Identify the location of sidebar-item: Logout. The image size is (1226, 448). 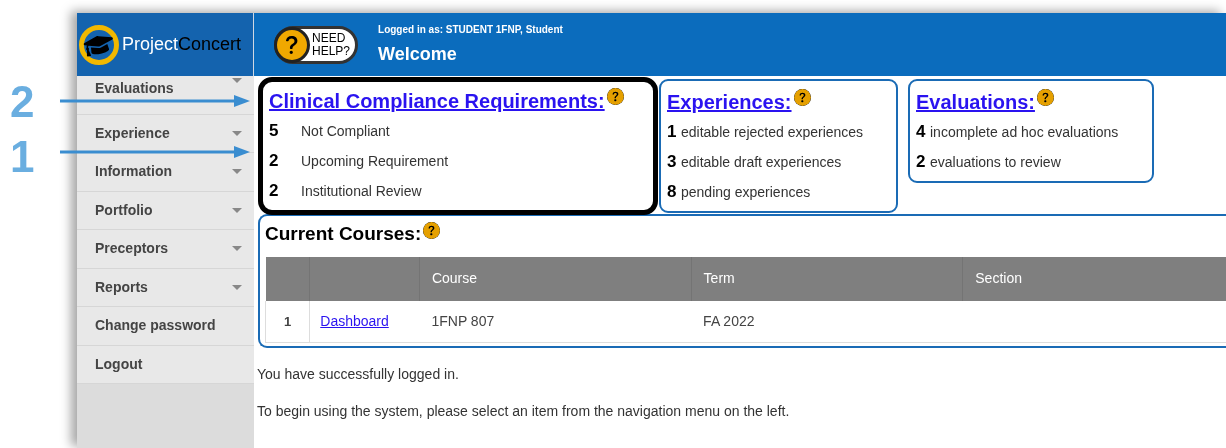
(165, 364).